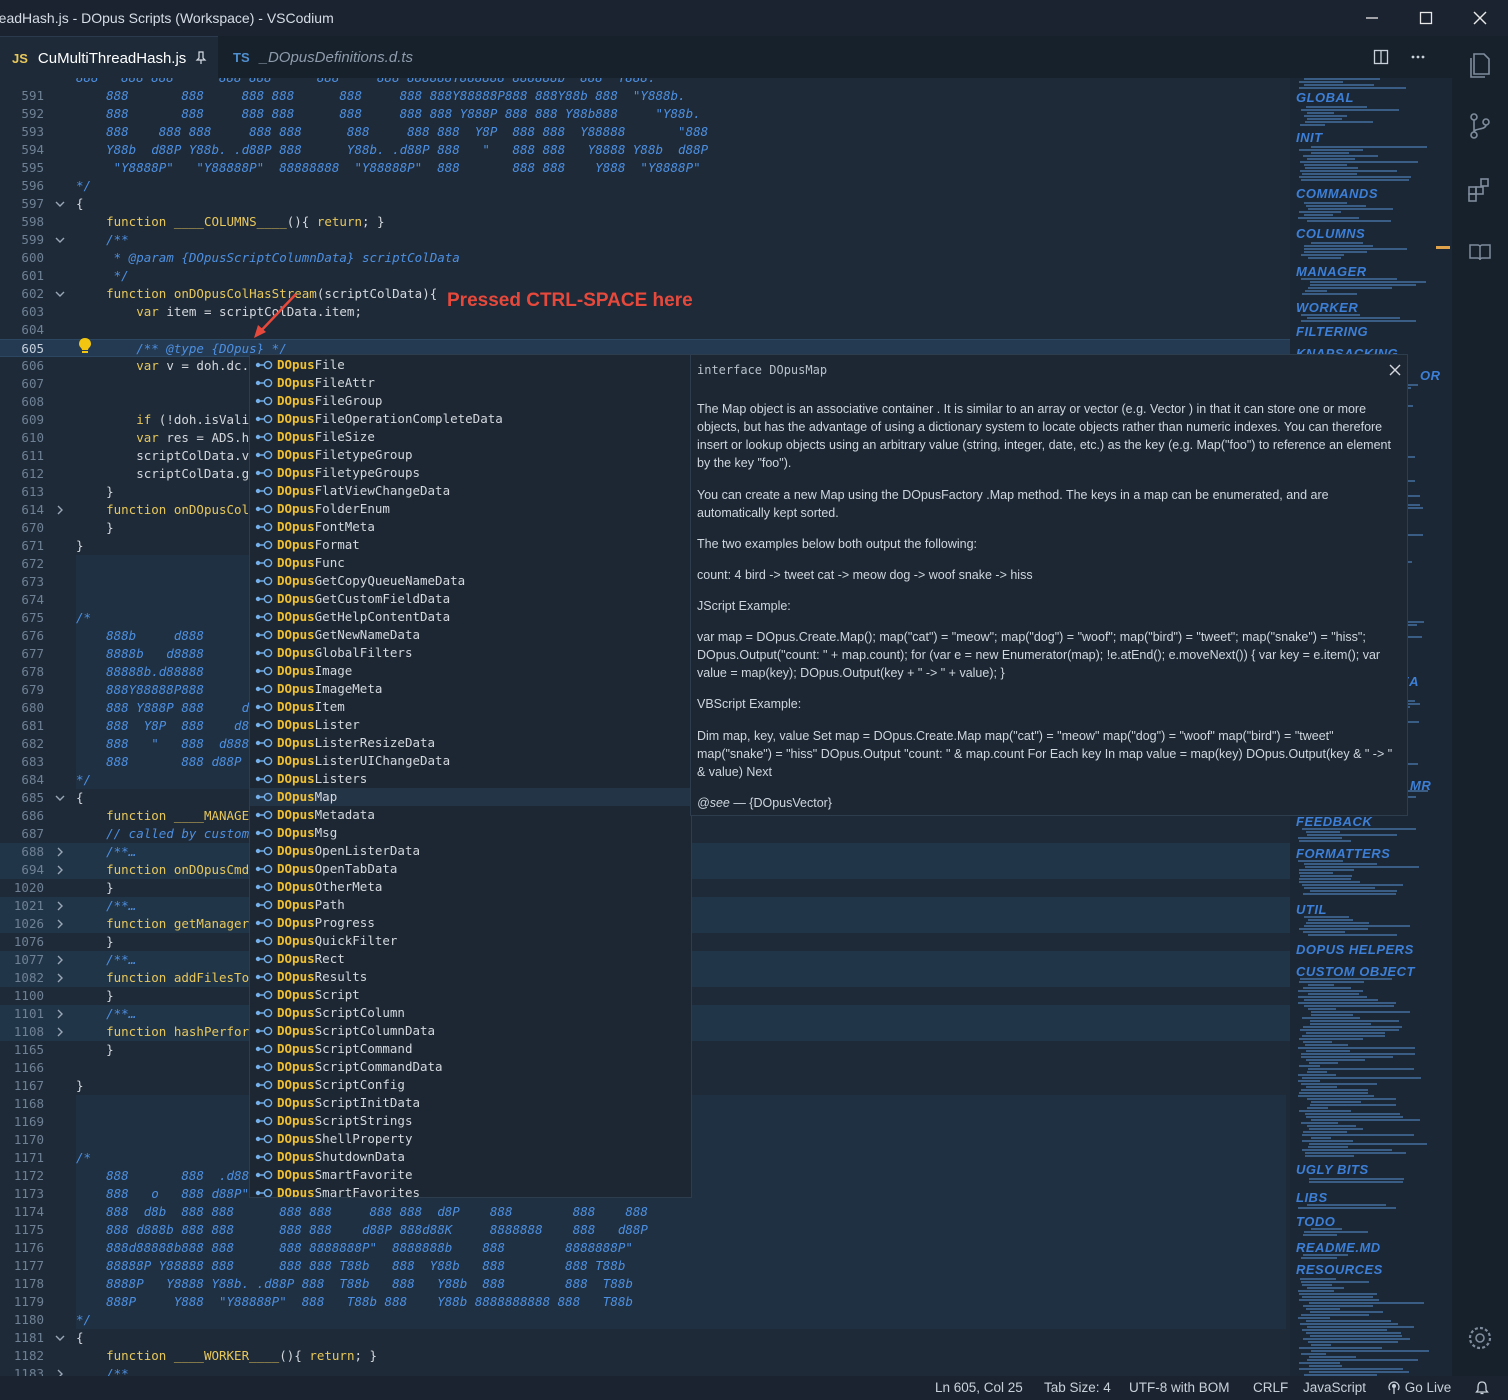 Image resolution: width=1508 pixels, height=1400 pixels. What do you see at coordinates (470, 995) in the screenshot?
I see `suggest-item: DOpusScript` at bounding box center [470, 995].